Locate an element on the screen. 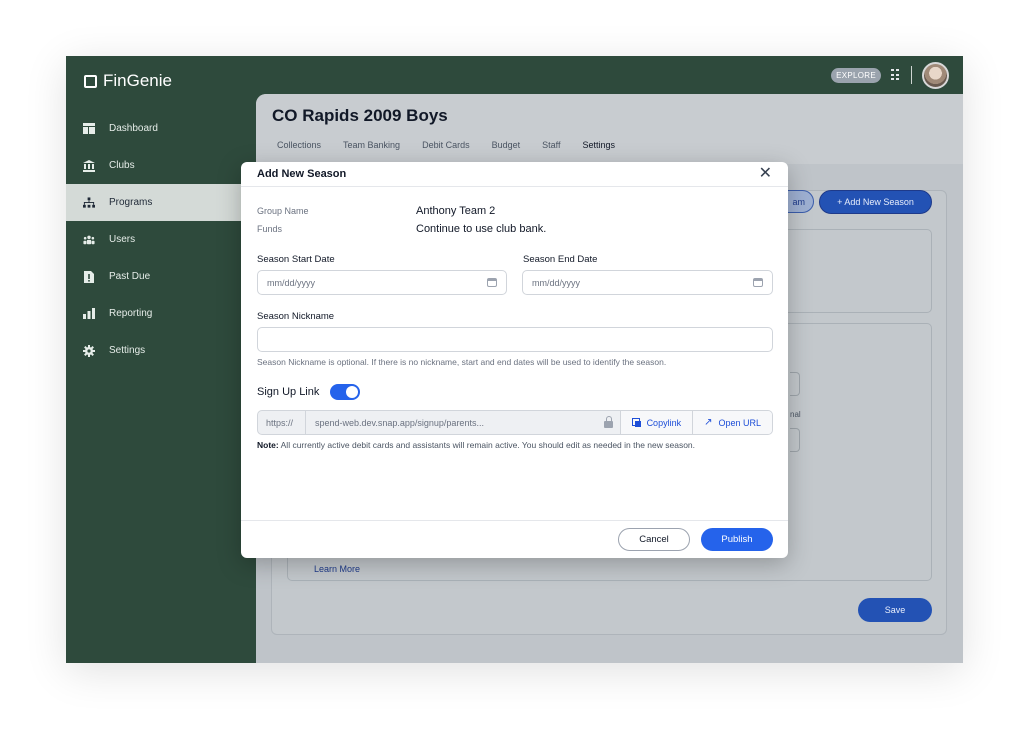 The height and width of the screenshot is (737, 1024). avatar is located at coordinates (935, 75).